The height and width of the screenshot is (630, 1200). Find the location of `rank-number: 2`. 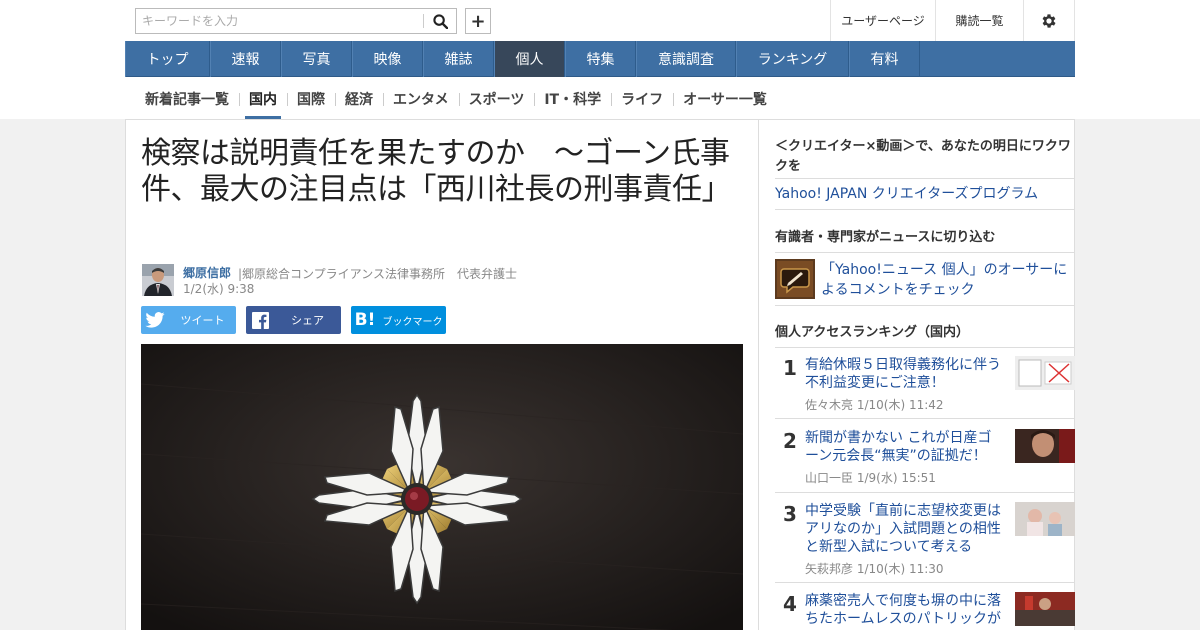

rank-number: 2 is located at coordinates (790, 441).